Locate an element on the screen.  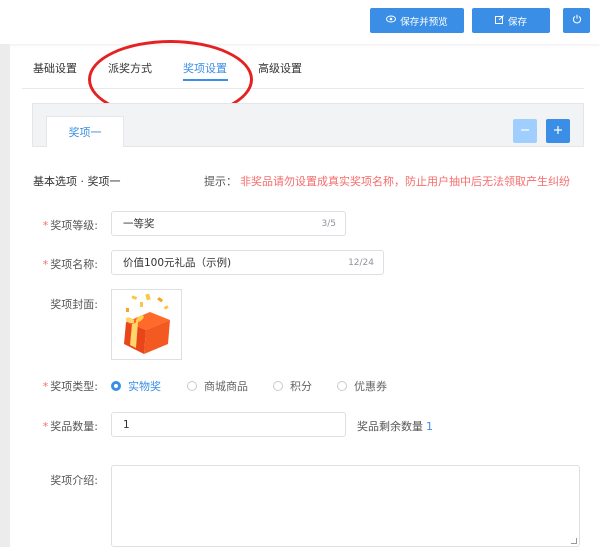
type-label-text: 奖项类型: is located at coordinates (74, 386).